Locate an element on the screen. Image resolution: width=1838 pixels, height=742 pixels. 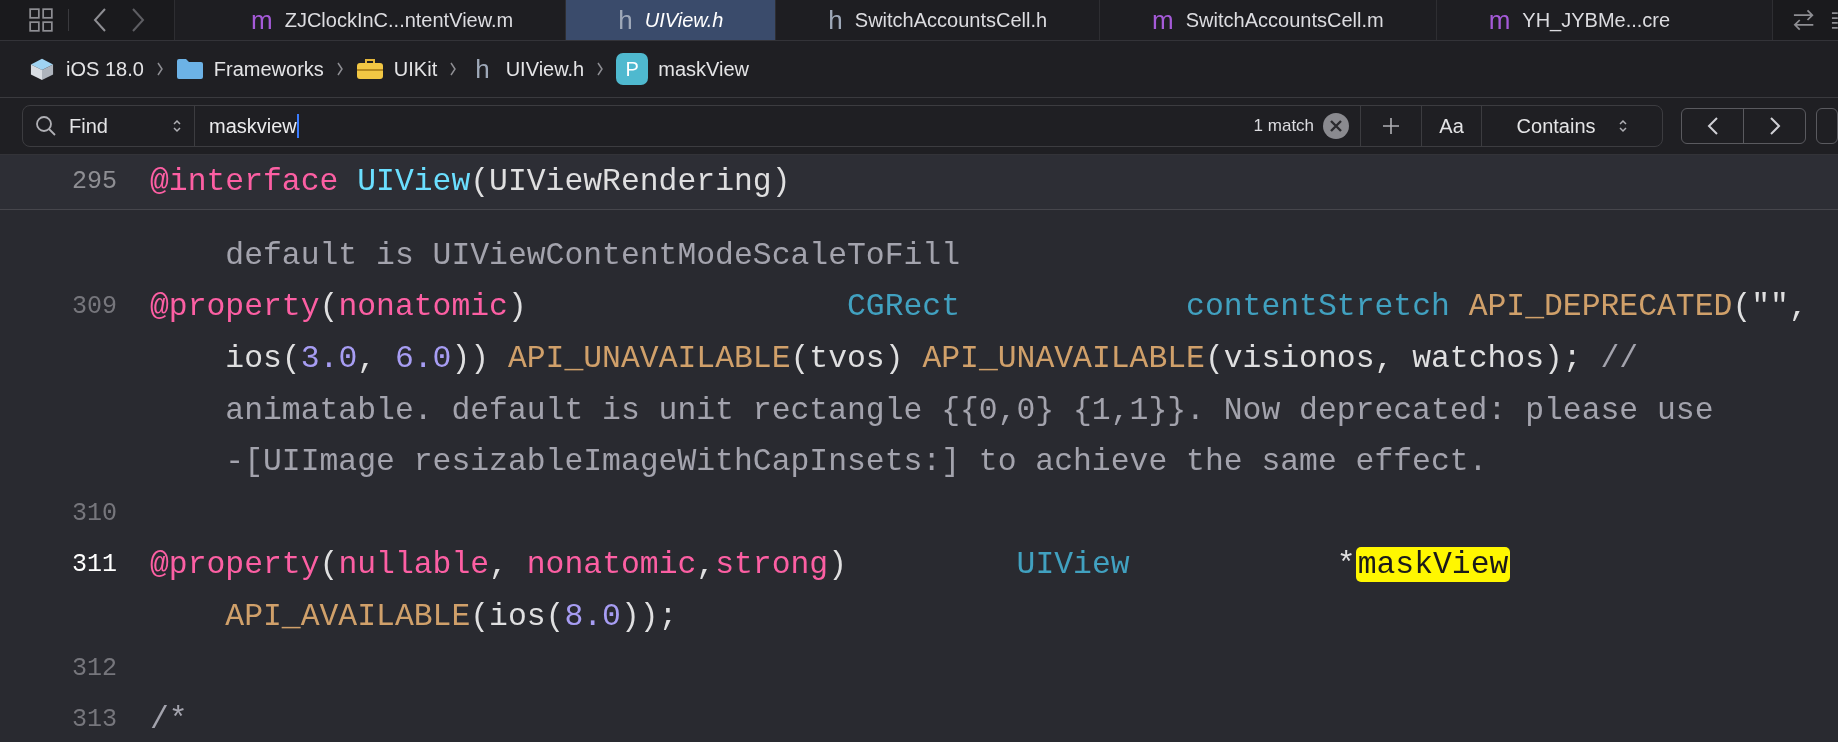
code-line: @interface UIView(UIViewRendering) is located at coordinates (470, 181).